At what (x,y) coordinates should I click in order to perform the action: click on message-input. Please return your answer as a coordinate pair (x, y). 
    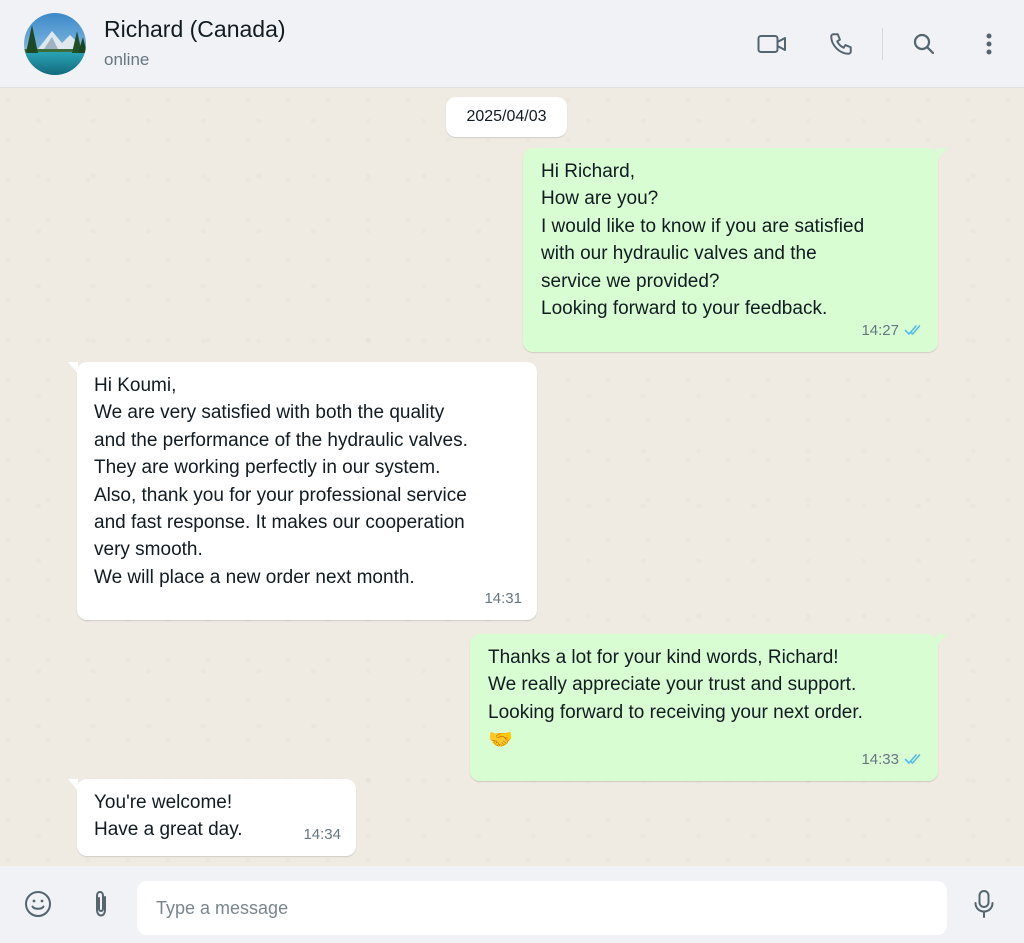
    Looking at the image, I should click on (542, 908).